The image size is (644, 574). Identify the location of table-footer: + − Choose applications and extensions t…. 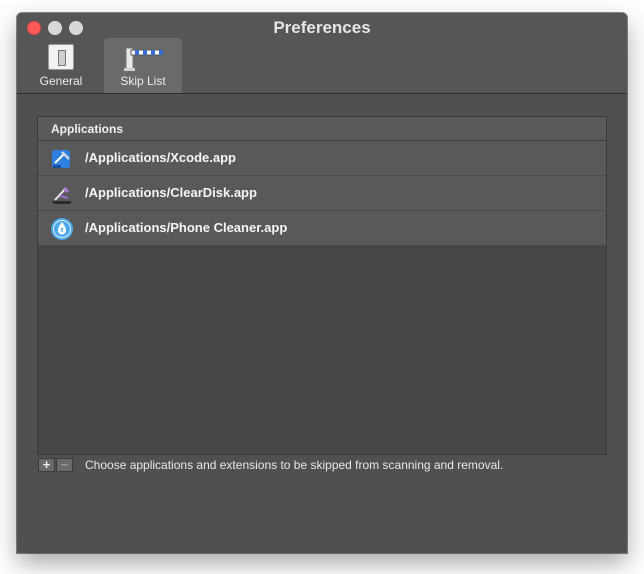
(322, 466).